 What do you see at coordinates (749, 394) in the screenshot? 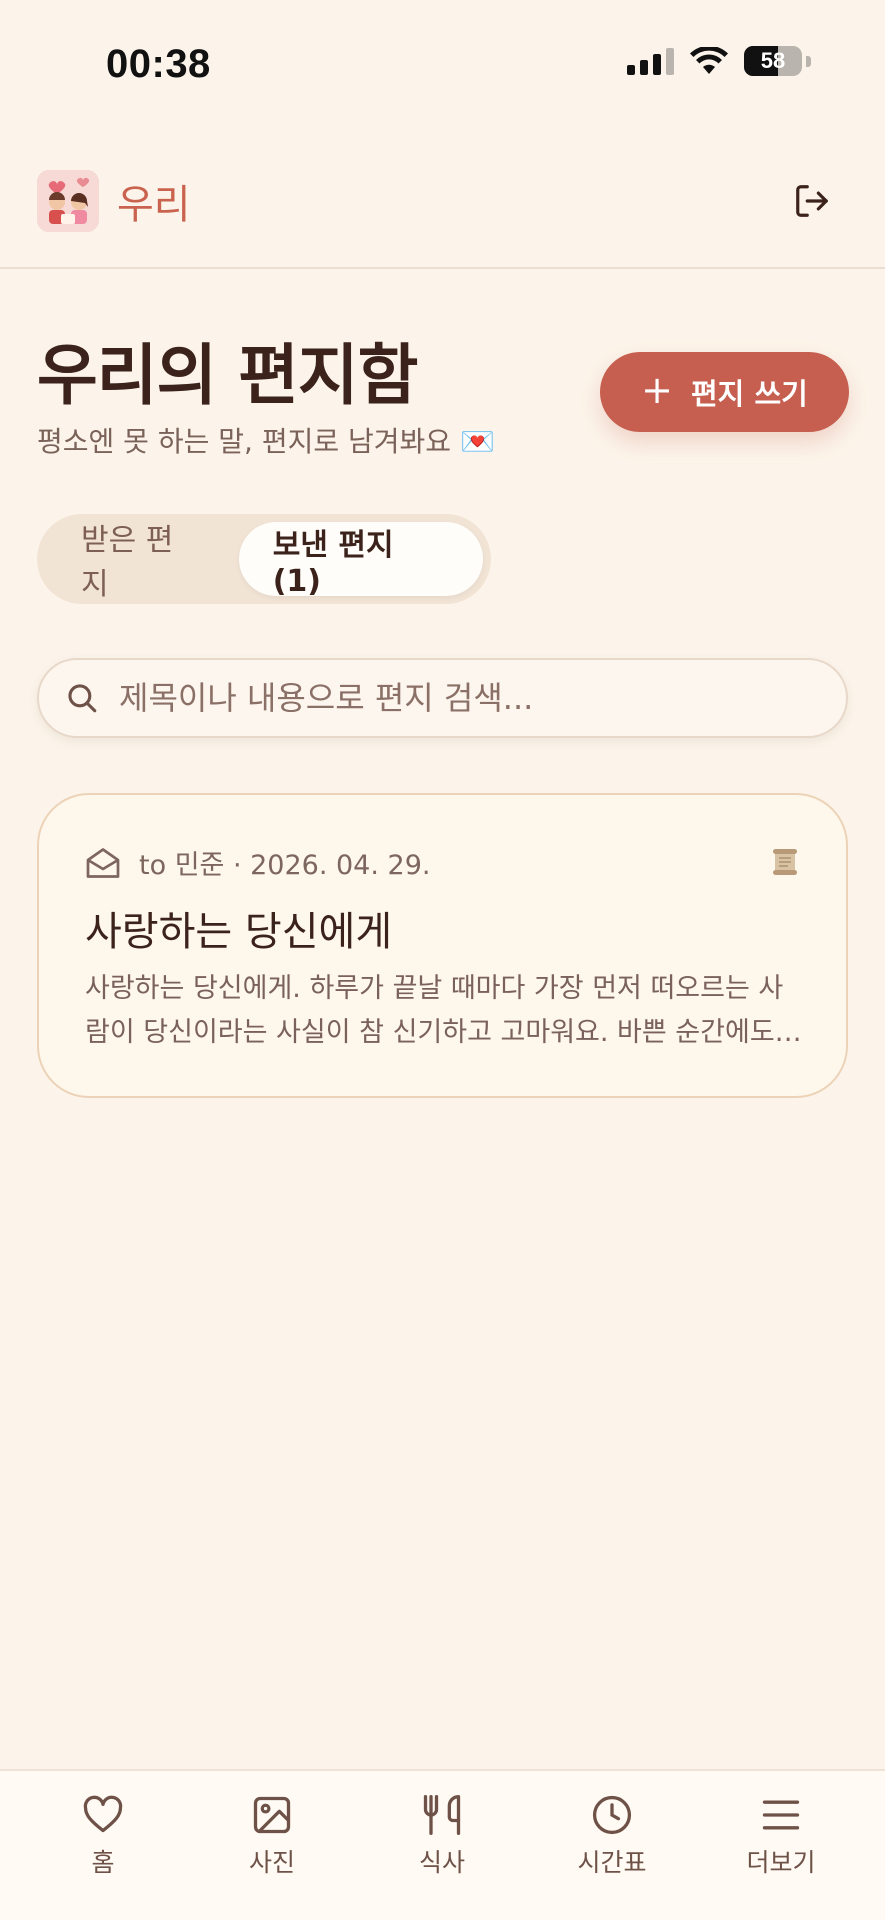
I see `write-letter-label: 편지 쓰기` at bounding box center [749, 394].